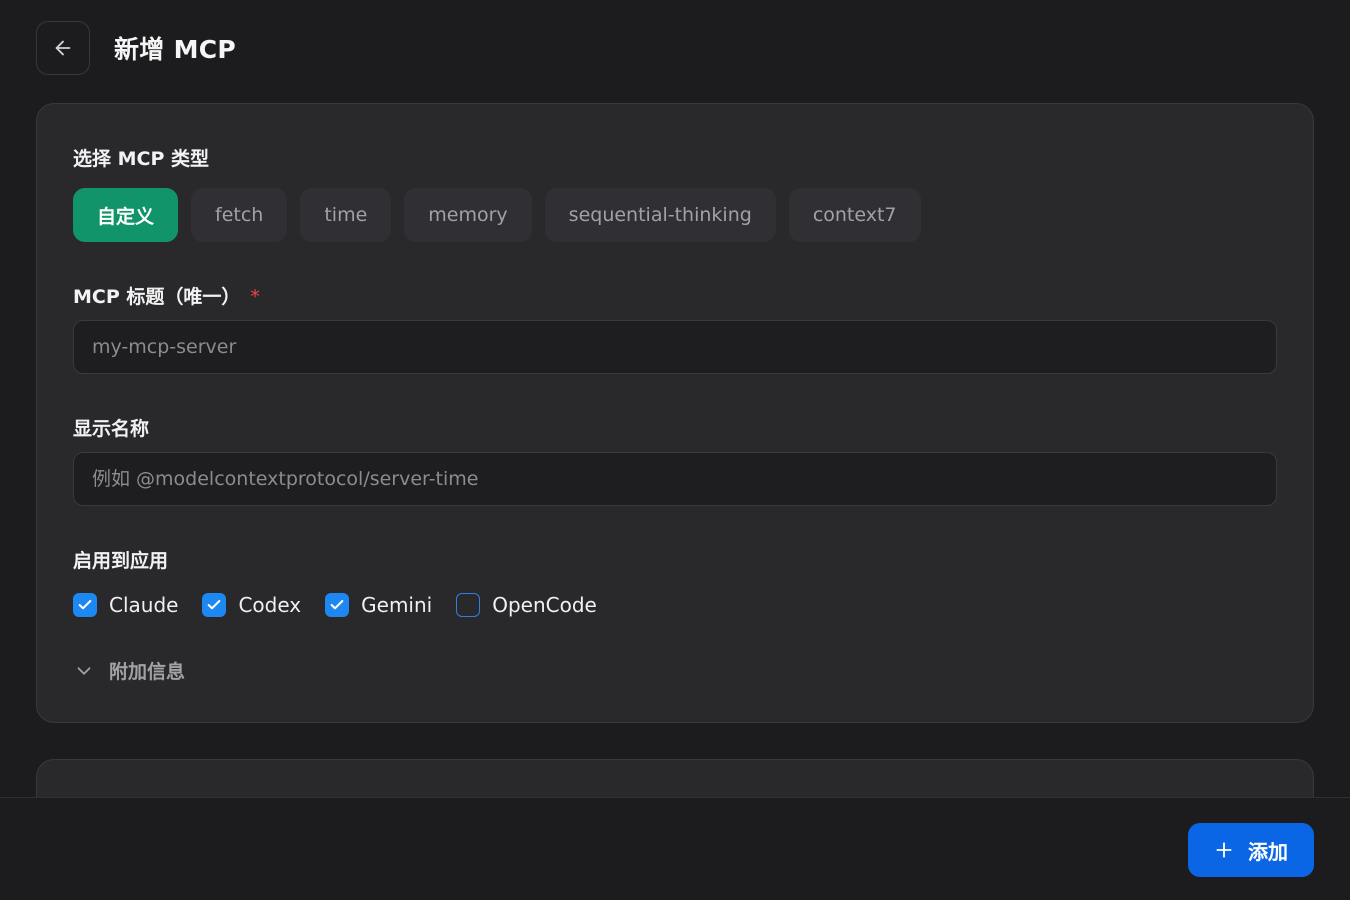  What do you see at coordinates (1224, 850) in the screenshot?
I see `plus-icon` at bounding box center [1224, 850].